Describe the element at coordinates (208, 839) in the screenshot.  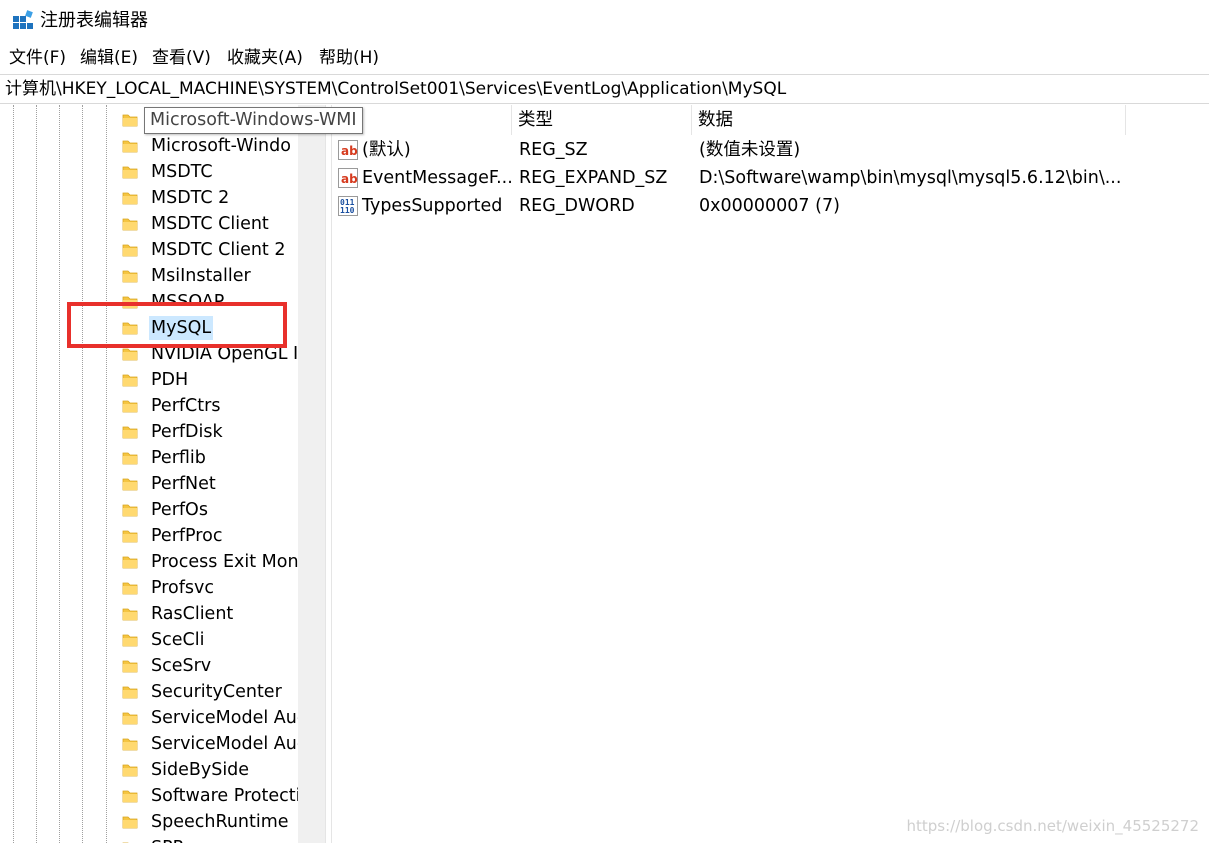
I see `tree-item: SPP` at that location.